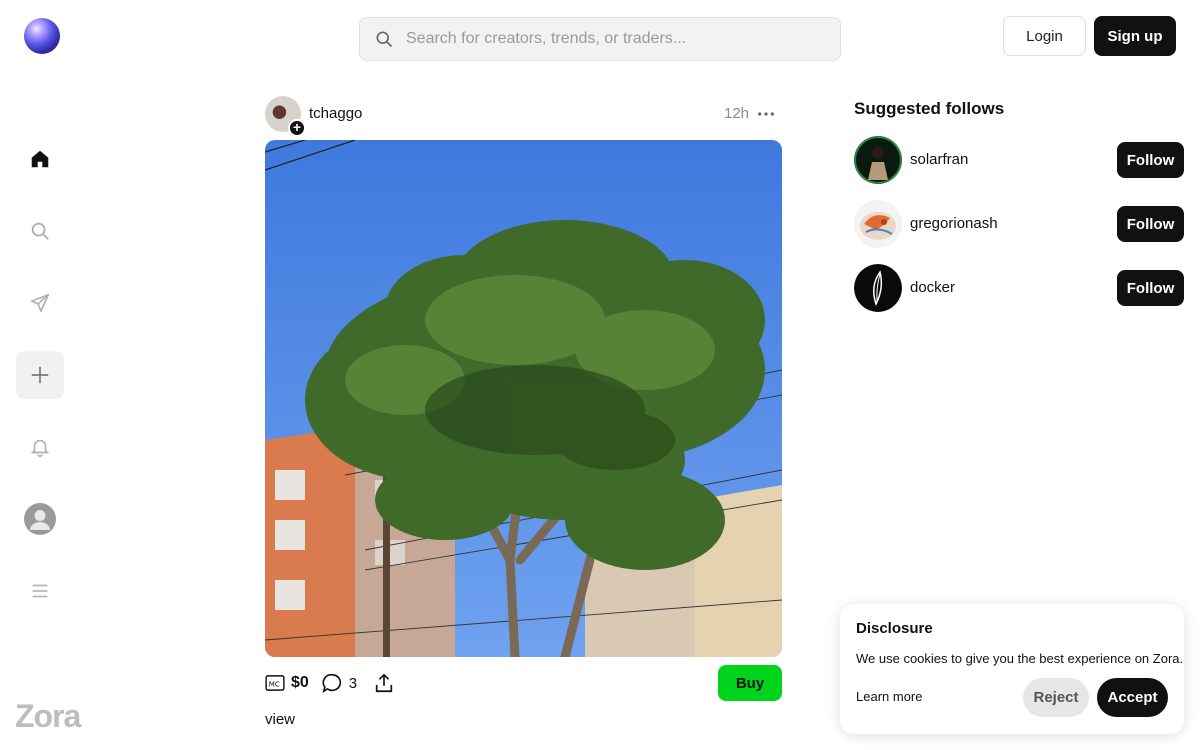  Describe the element at coordinates (335, 113) in the screenshot. I see `post-username: tchaggo` at that location.